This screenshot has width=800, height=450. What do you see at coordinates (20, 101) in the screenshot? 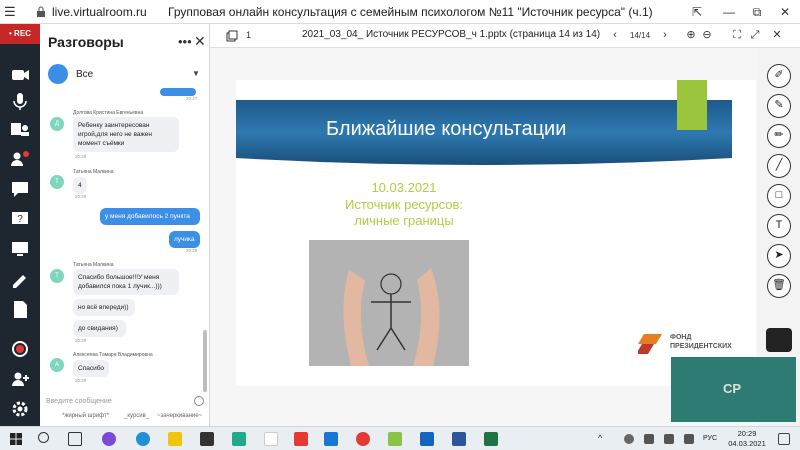
I see `microphone-icon` at bounding box center [20, 101].